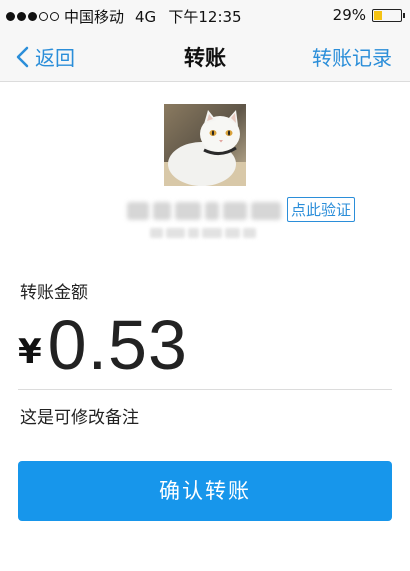 The height and width of the screenshot is (571, 410). What do you see at coordinates (117, 345) in the screenshot?
I see `amount-value: 0.53` at bounding box center [117, 345].